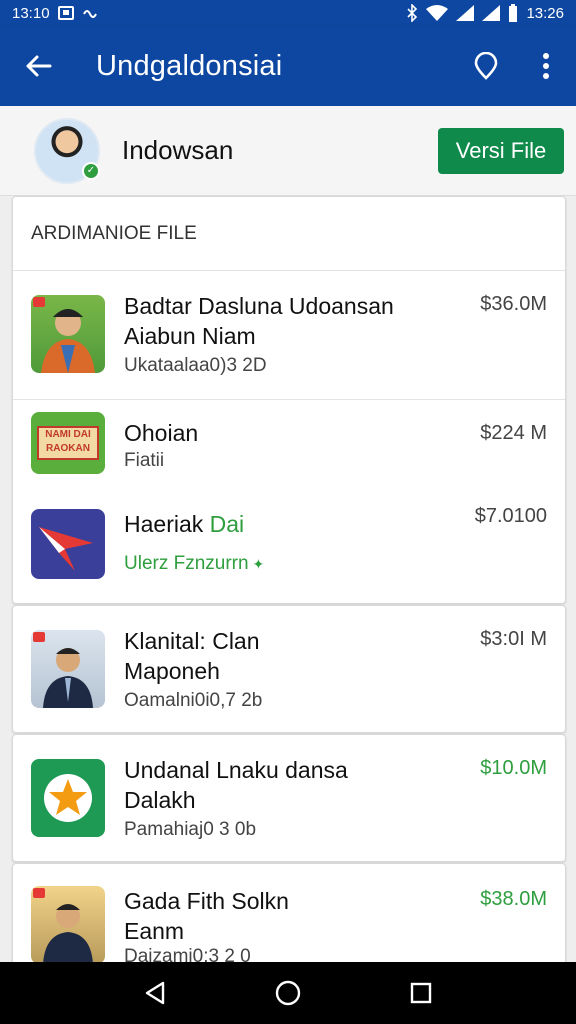 Image resolution: width=576 pixels, height=1024 pixels. I want to click on location-button, so click(486, 66).